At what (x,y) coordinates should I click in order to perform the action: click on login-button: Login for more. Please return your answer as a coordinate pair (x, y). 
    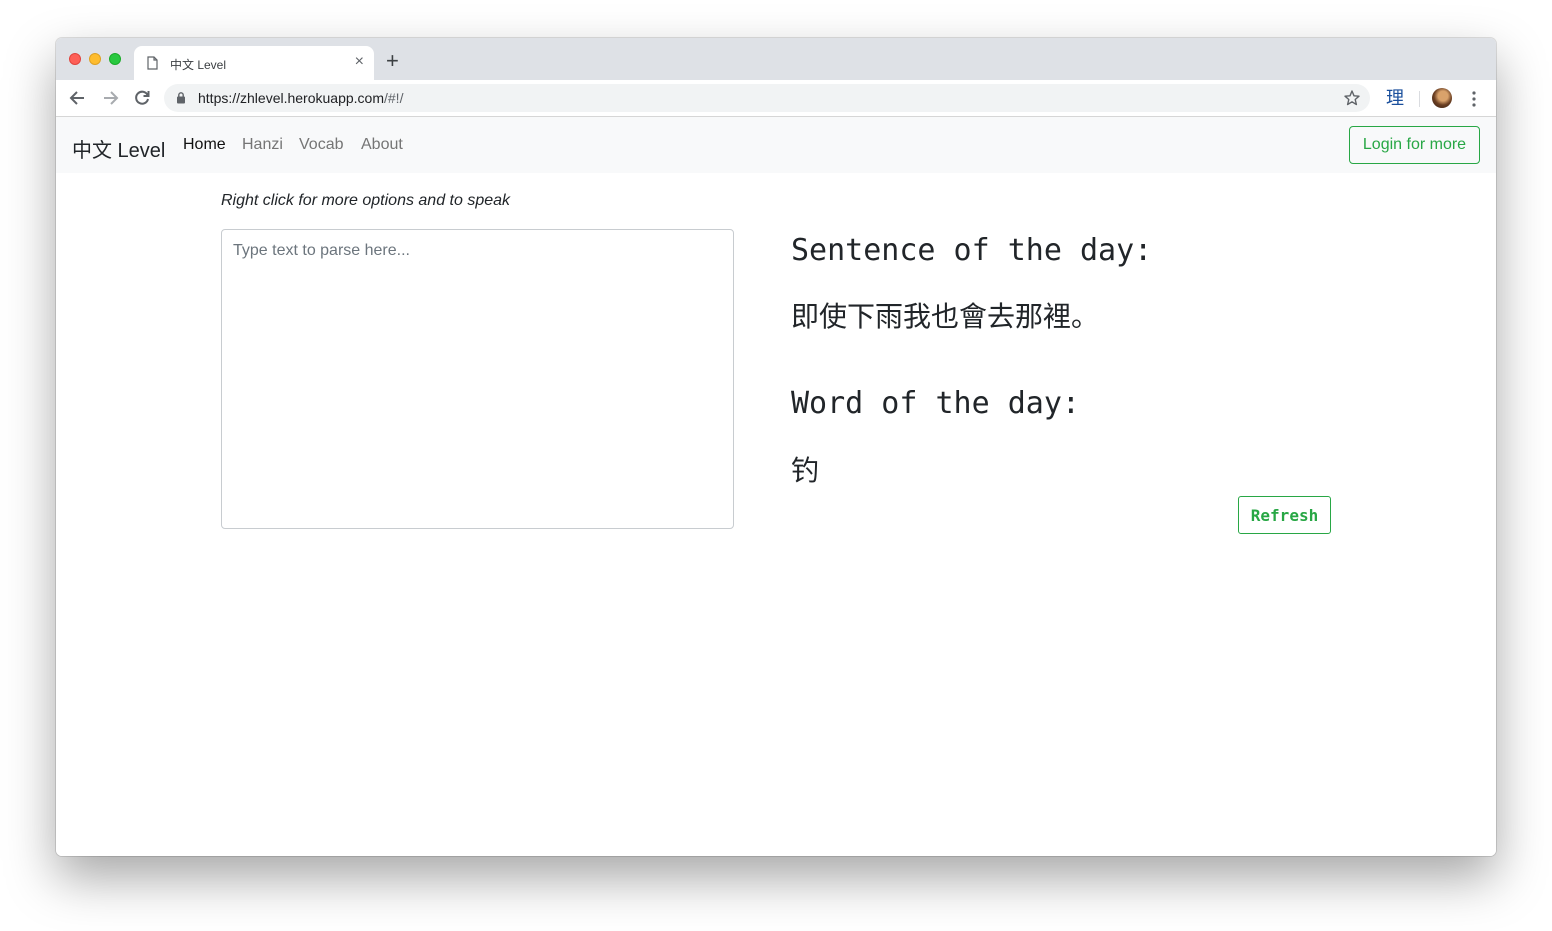
    Looking at the image, I should click on (1414, 145).